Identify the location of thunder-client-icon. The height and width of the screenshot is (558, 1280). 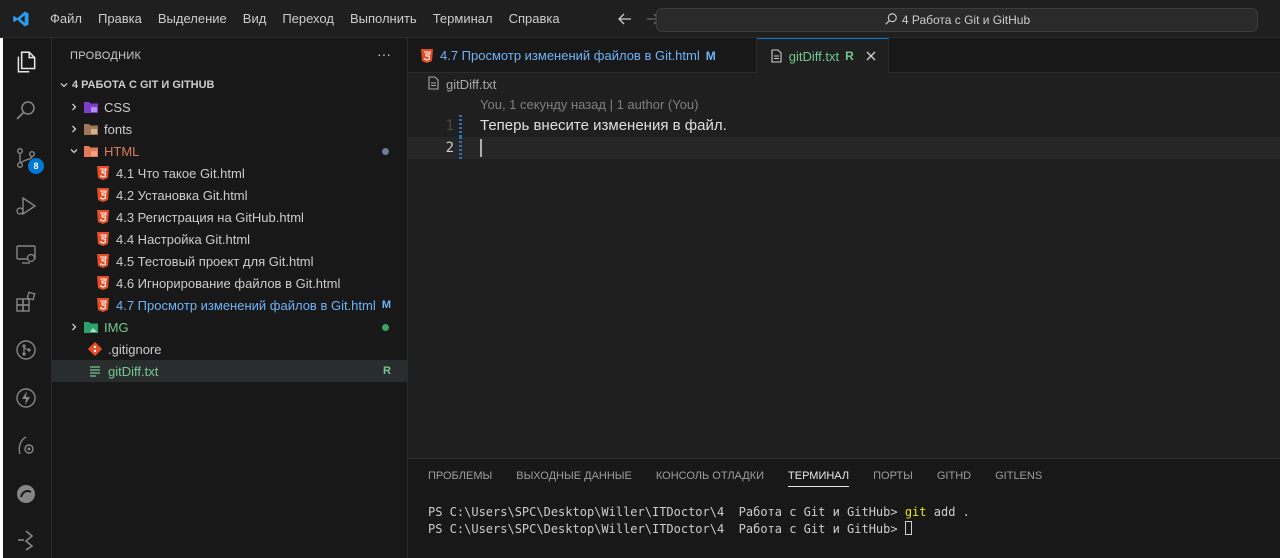
(26, 398).